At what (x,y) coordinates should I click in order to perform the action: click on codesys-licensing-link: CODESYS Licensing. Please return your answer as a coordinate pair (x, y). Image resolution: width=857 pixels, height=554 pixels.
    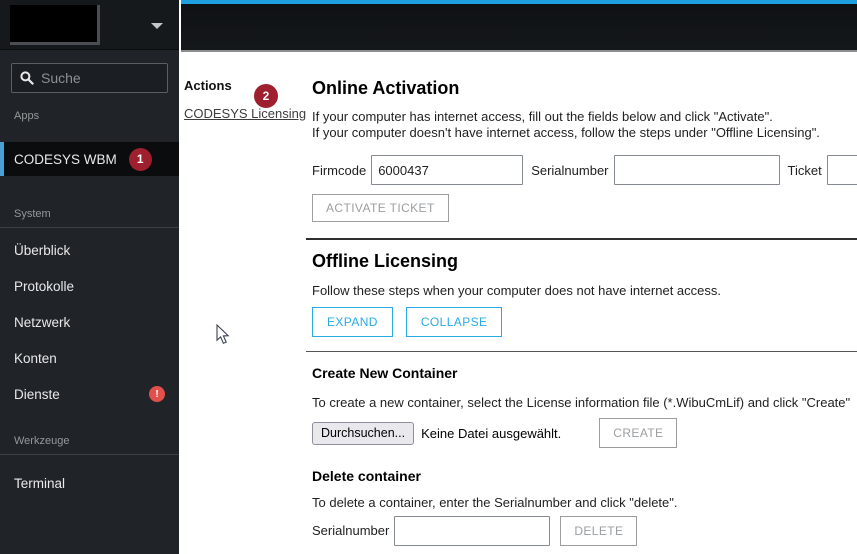
    Looking at the image, I should click on (245, 113).